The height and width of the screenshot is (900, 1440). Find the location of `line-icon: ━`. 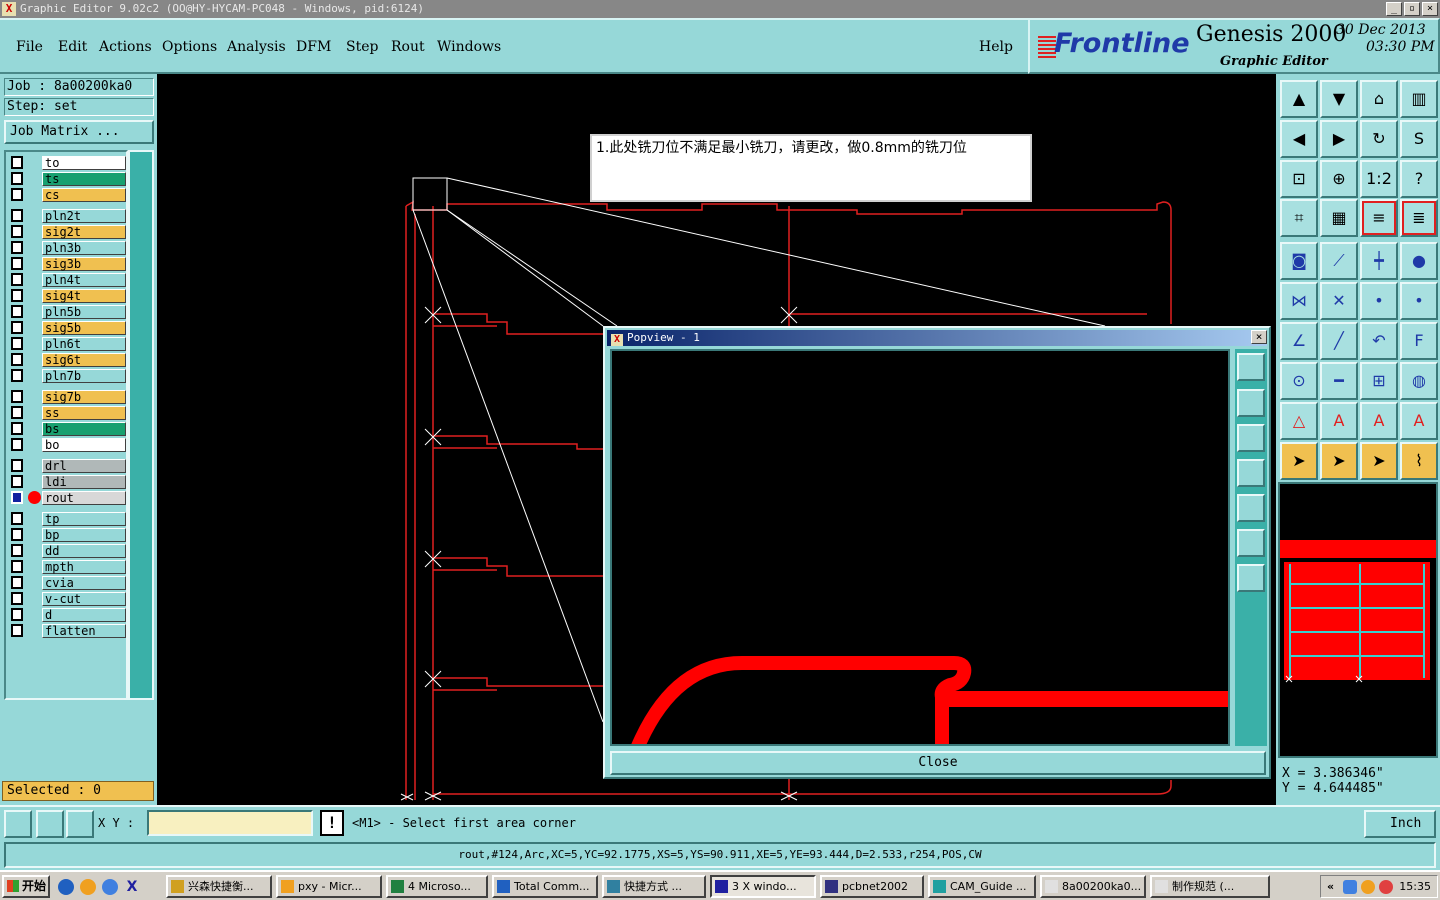

line-icon: ━ is located at coordinates (1339, 381).